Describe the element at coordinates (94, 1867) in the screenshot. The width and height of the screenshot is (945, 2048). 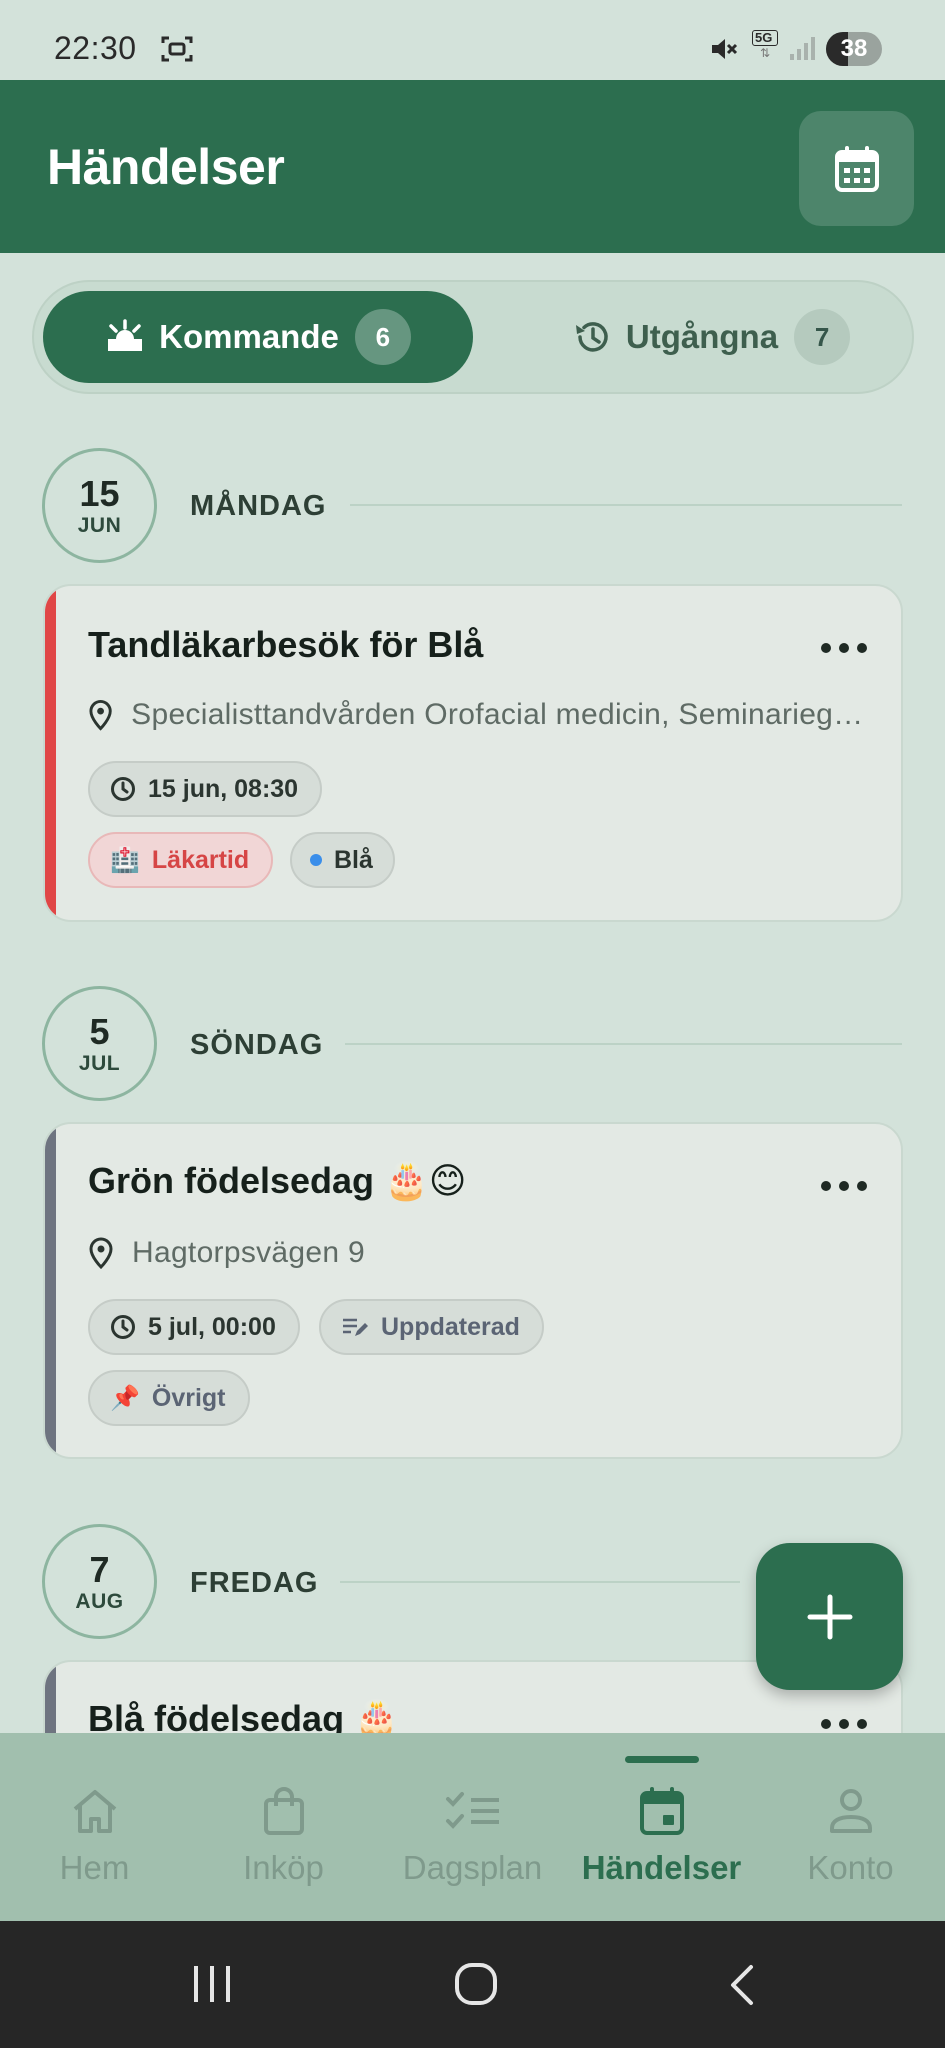
I see `nav-label: Hem` at that location.